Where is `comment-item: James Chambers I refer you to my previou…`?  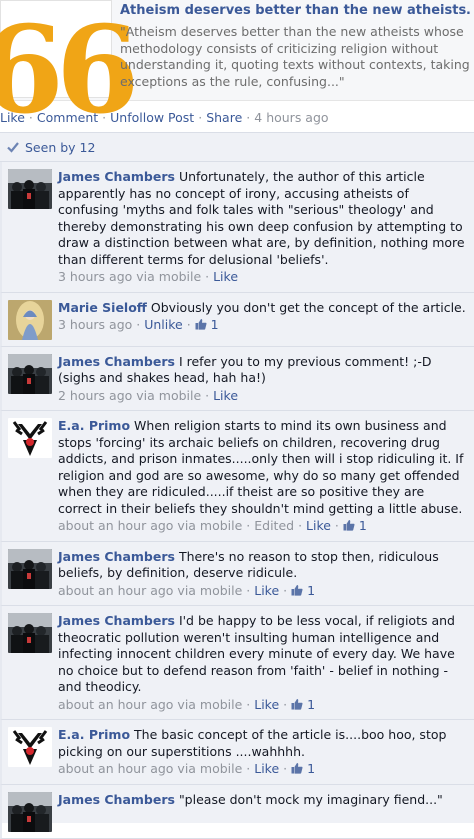
comment-item: James Chambers I refer you to my previou… is located at coordinates (237, 378).